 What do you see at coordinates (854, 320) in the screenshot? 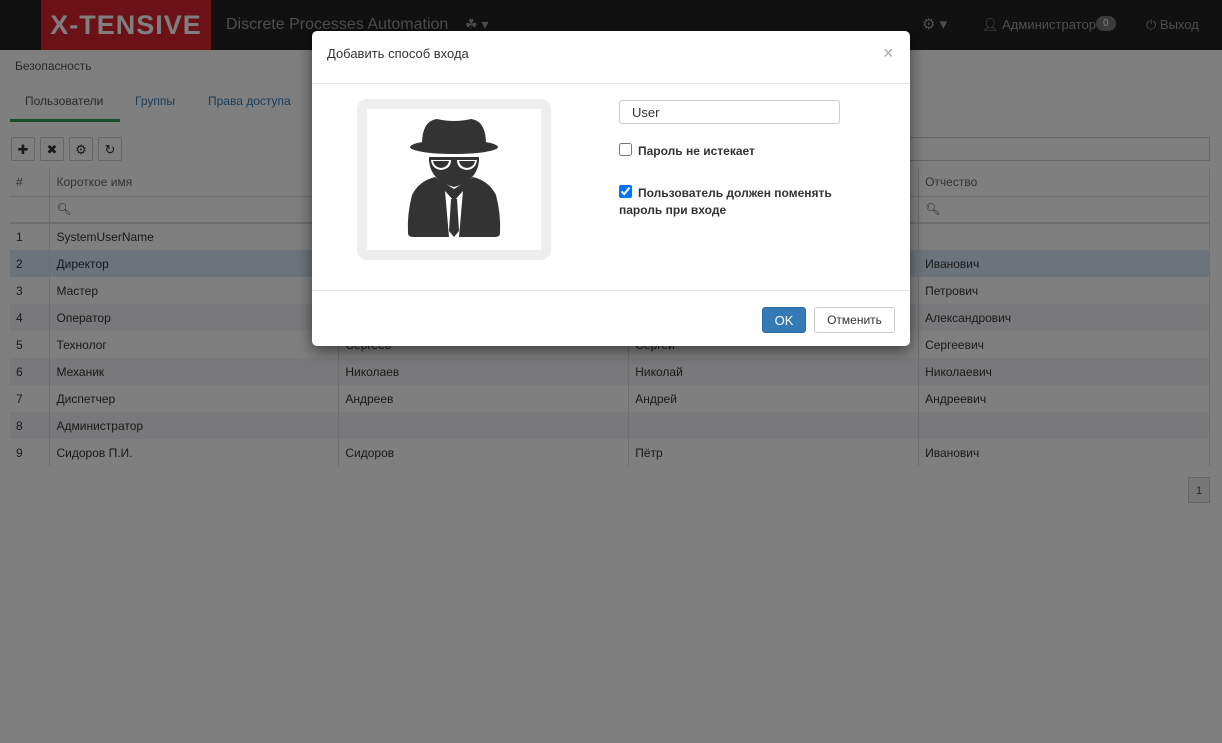
I see `cancel-button: Отменить` at bounding box center [854, 320].